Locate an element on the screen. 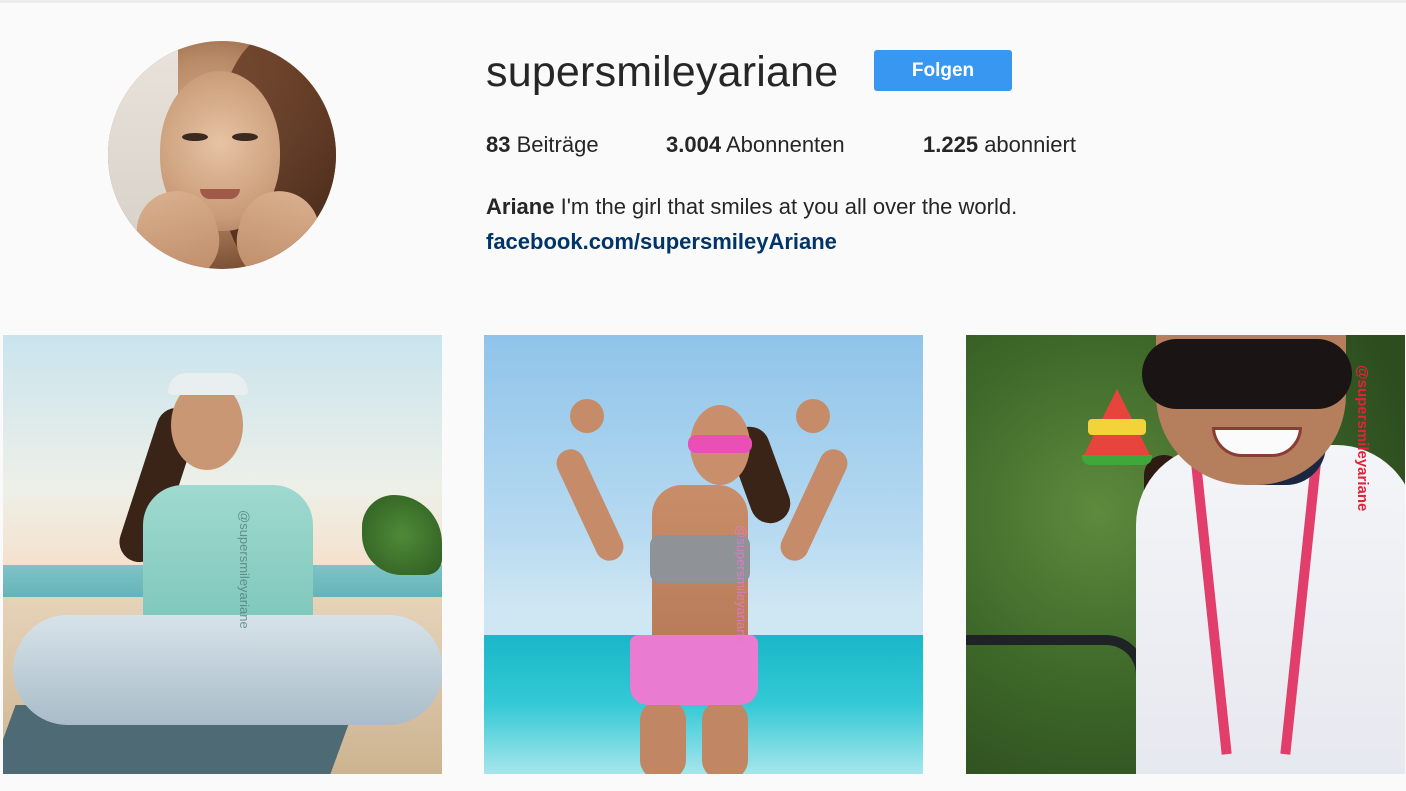 The width and height of the screenshot is (1406, 791). post-3-bicycle is located at coordinates (1056, 704).